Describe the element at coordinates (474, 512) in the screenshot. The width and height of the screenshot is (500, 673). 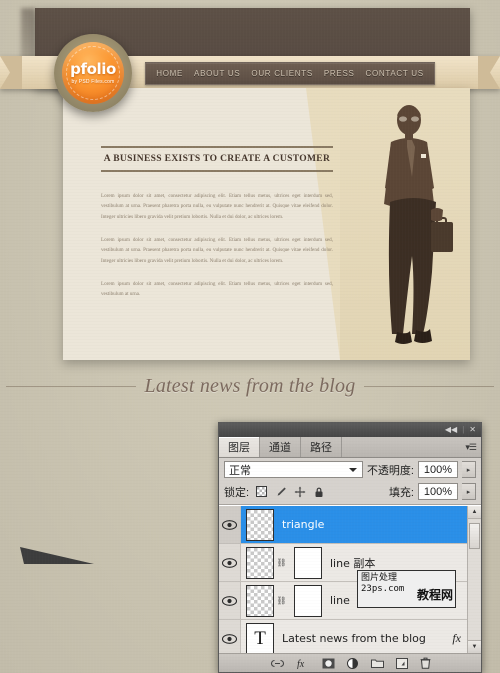
I see `scroll-up-button: ▲` at that location.